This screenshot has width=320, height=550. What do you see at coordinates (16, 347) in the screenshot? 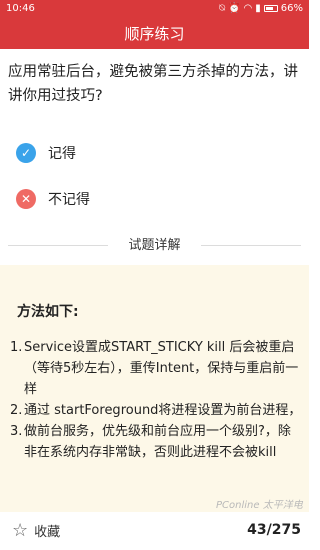
I see `item-number: 1.` at bounding box center [16, 347].